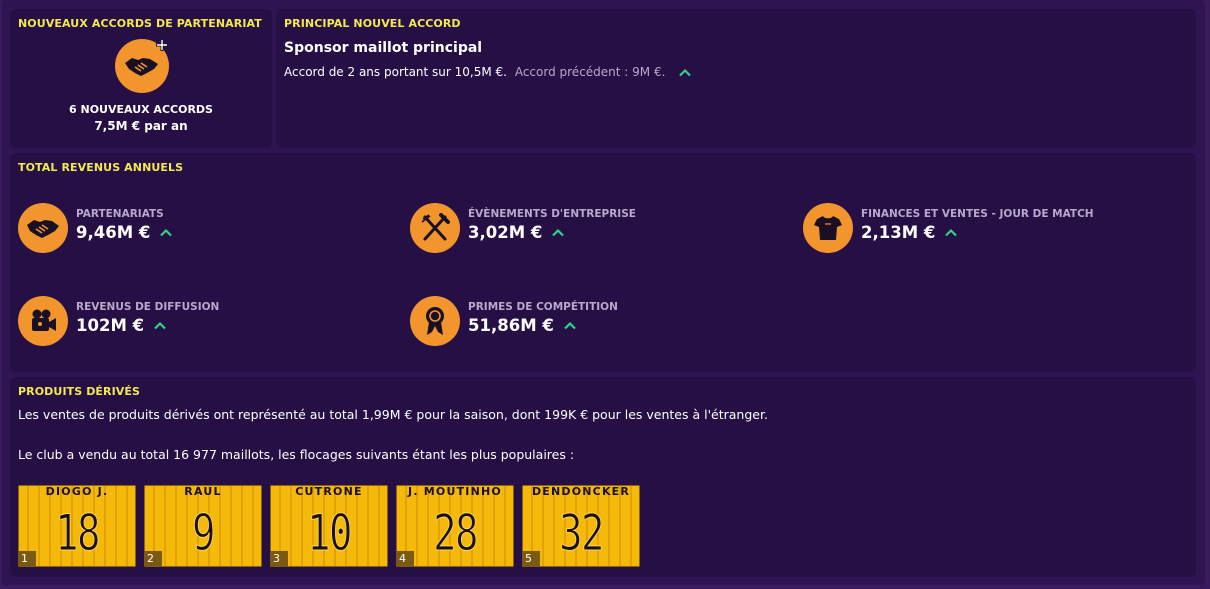 The image size is (1210, 589). Describe the element at coordinates (113, 232) in the screenshot. I see `revenue-amount: 9,46M €` at that location.